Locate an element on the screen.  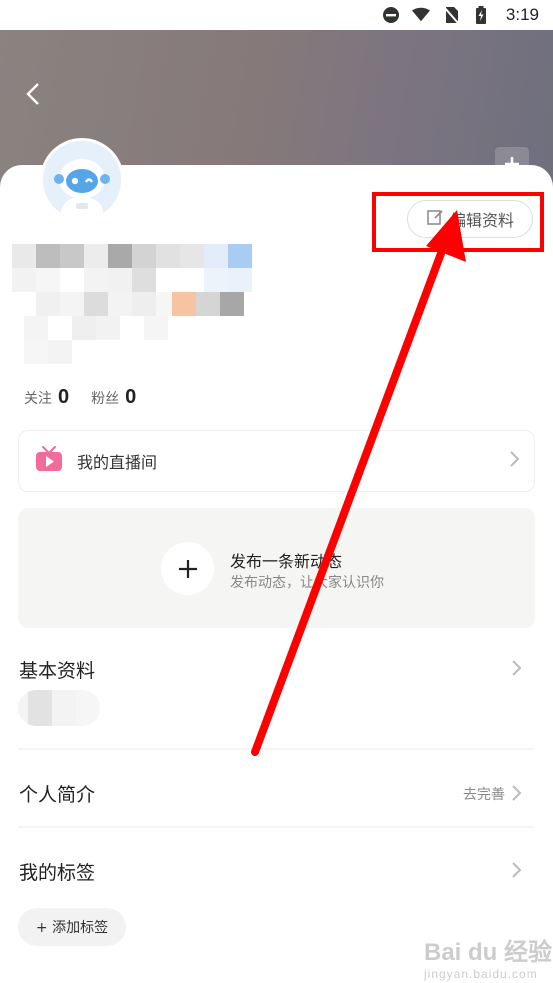
status-bar: 3:19 is located at coordinates (276, 15).